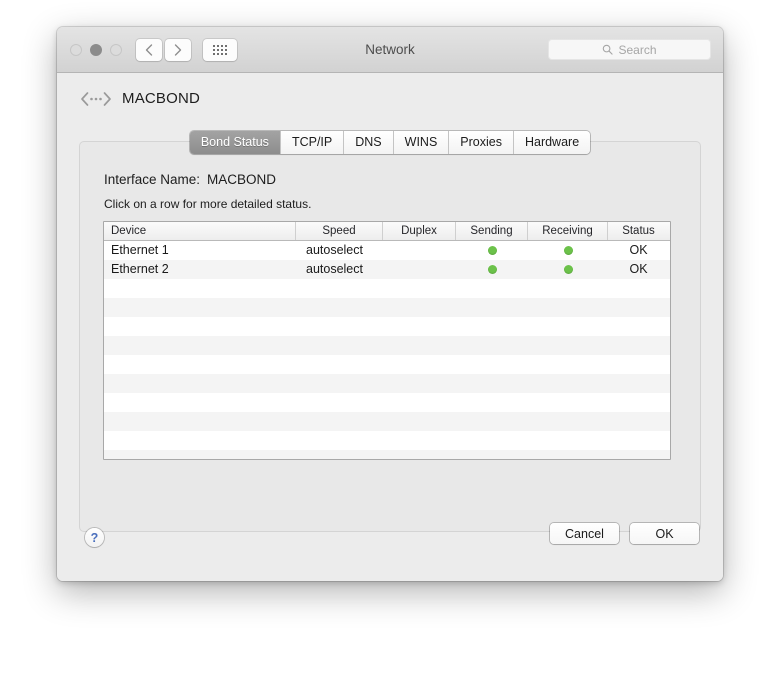 The width and height of the screenshot is (780, 675). I want to click on forward-button, so click(178, 49).